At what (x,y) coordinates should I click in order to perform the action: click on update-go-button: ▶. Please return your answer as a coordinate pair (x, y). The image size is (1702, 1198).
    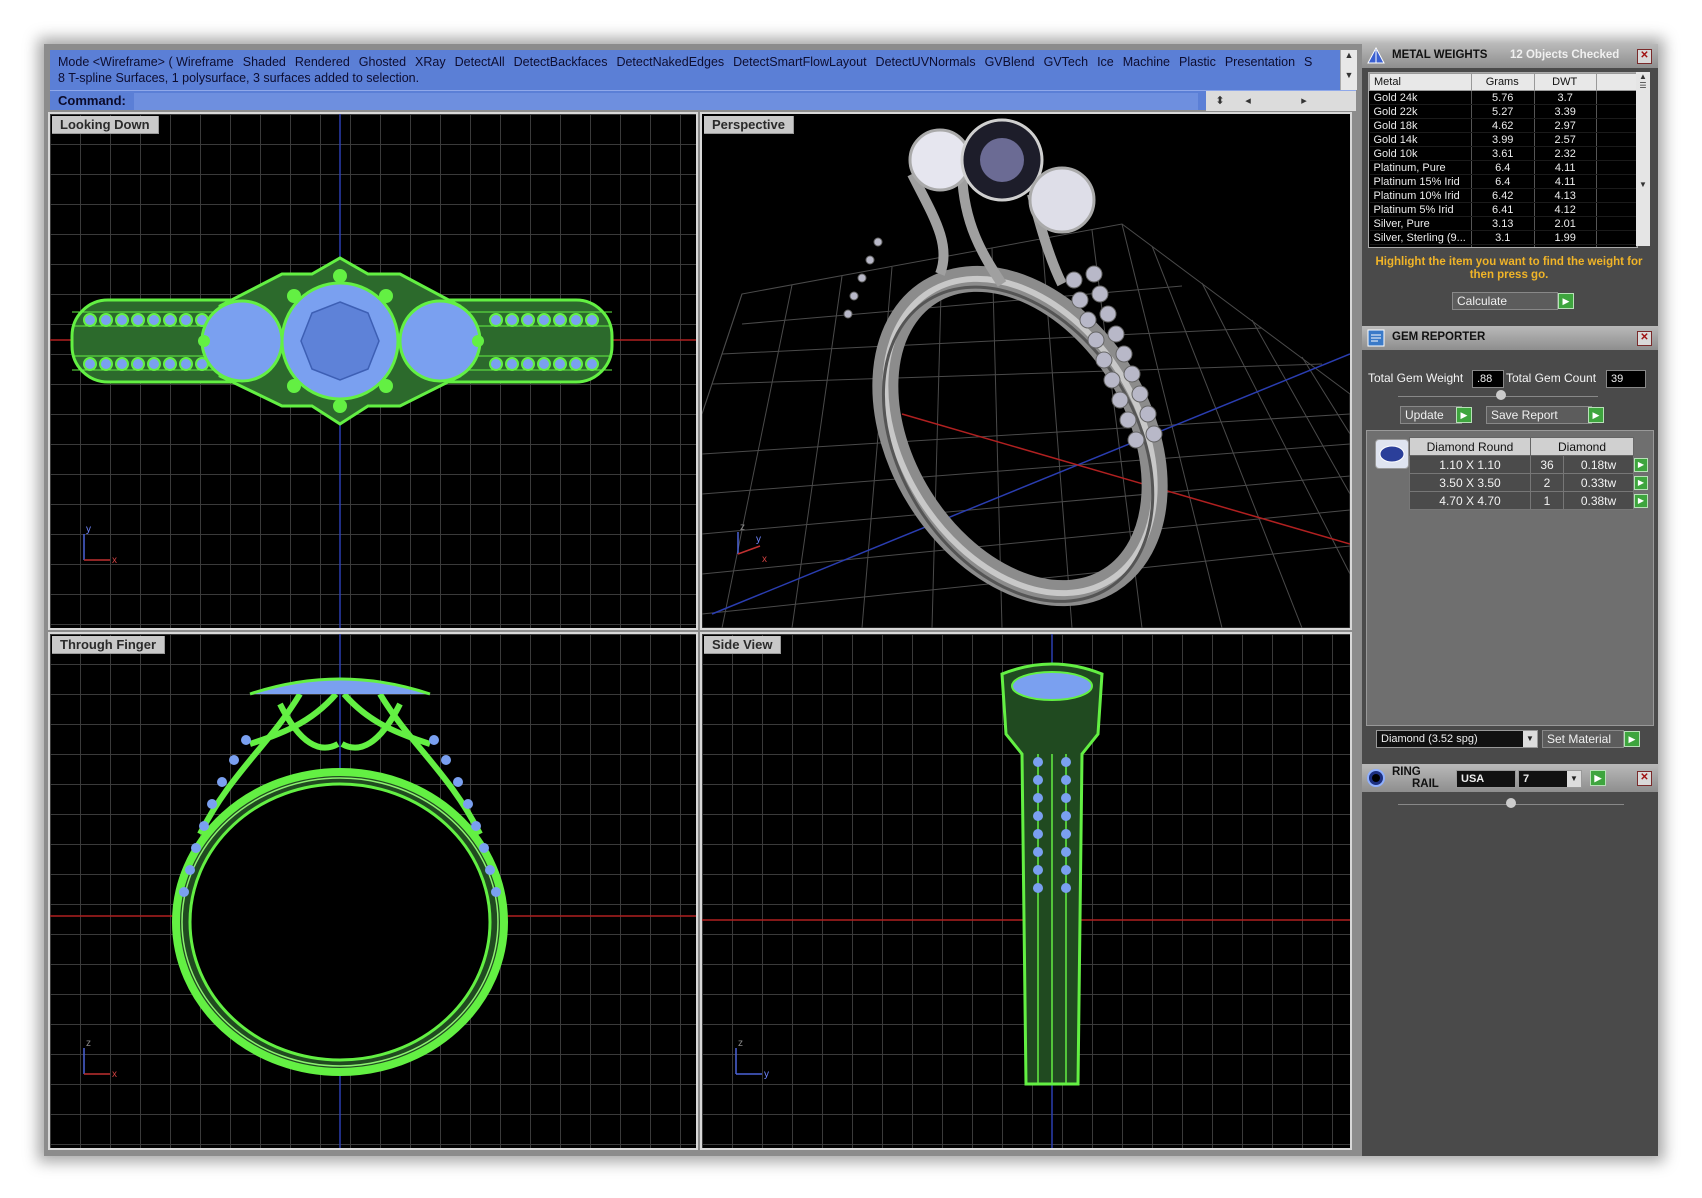
    Looking at the image, I should click on (1464, 415).